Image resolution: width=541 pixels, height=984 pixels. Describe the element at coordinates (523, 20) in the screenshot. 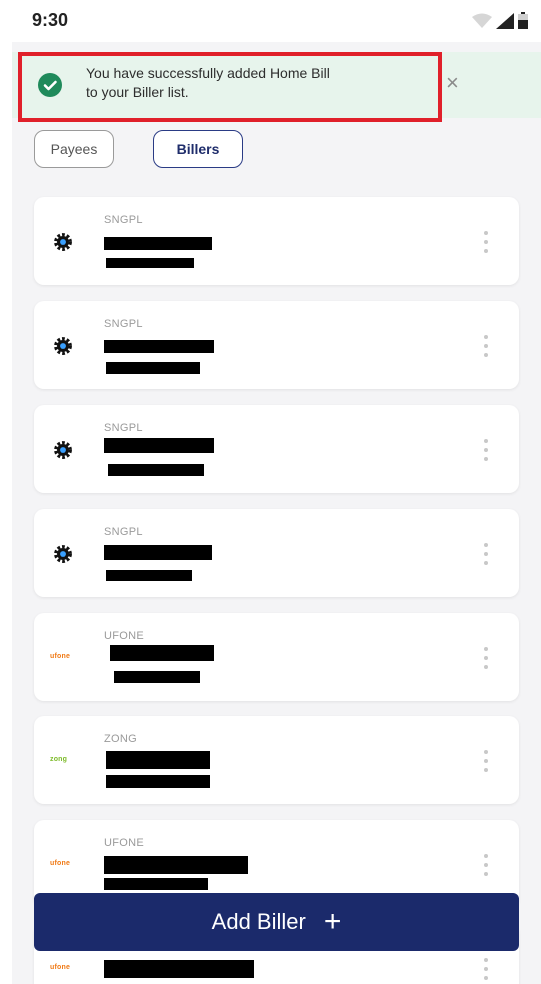

I see `battery-icon` at that location.